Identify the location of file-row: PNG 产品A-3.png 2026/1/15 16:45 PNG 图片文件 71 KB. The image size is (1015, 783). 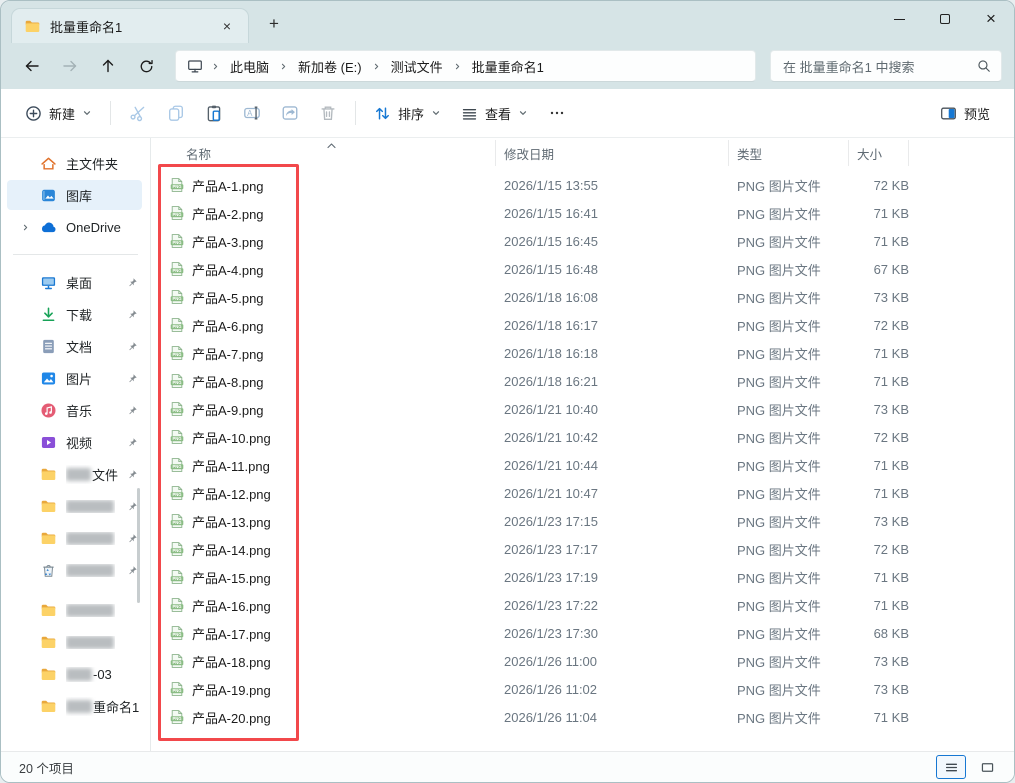
(582, 241).